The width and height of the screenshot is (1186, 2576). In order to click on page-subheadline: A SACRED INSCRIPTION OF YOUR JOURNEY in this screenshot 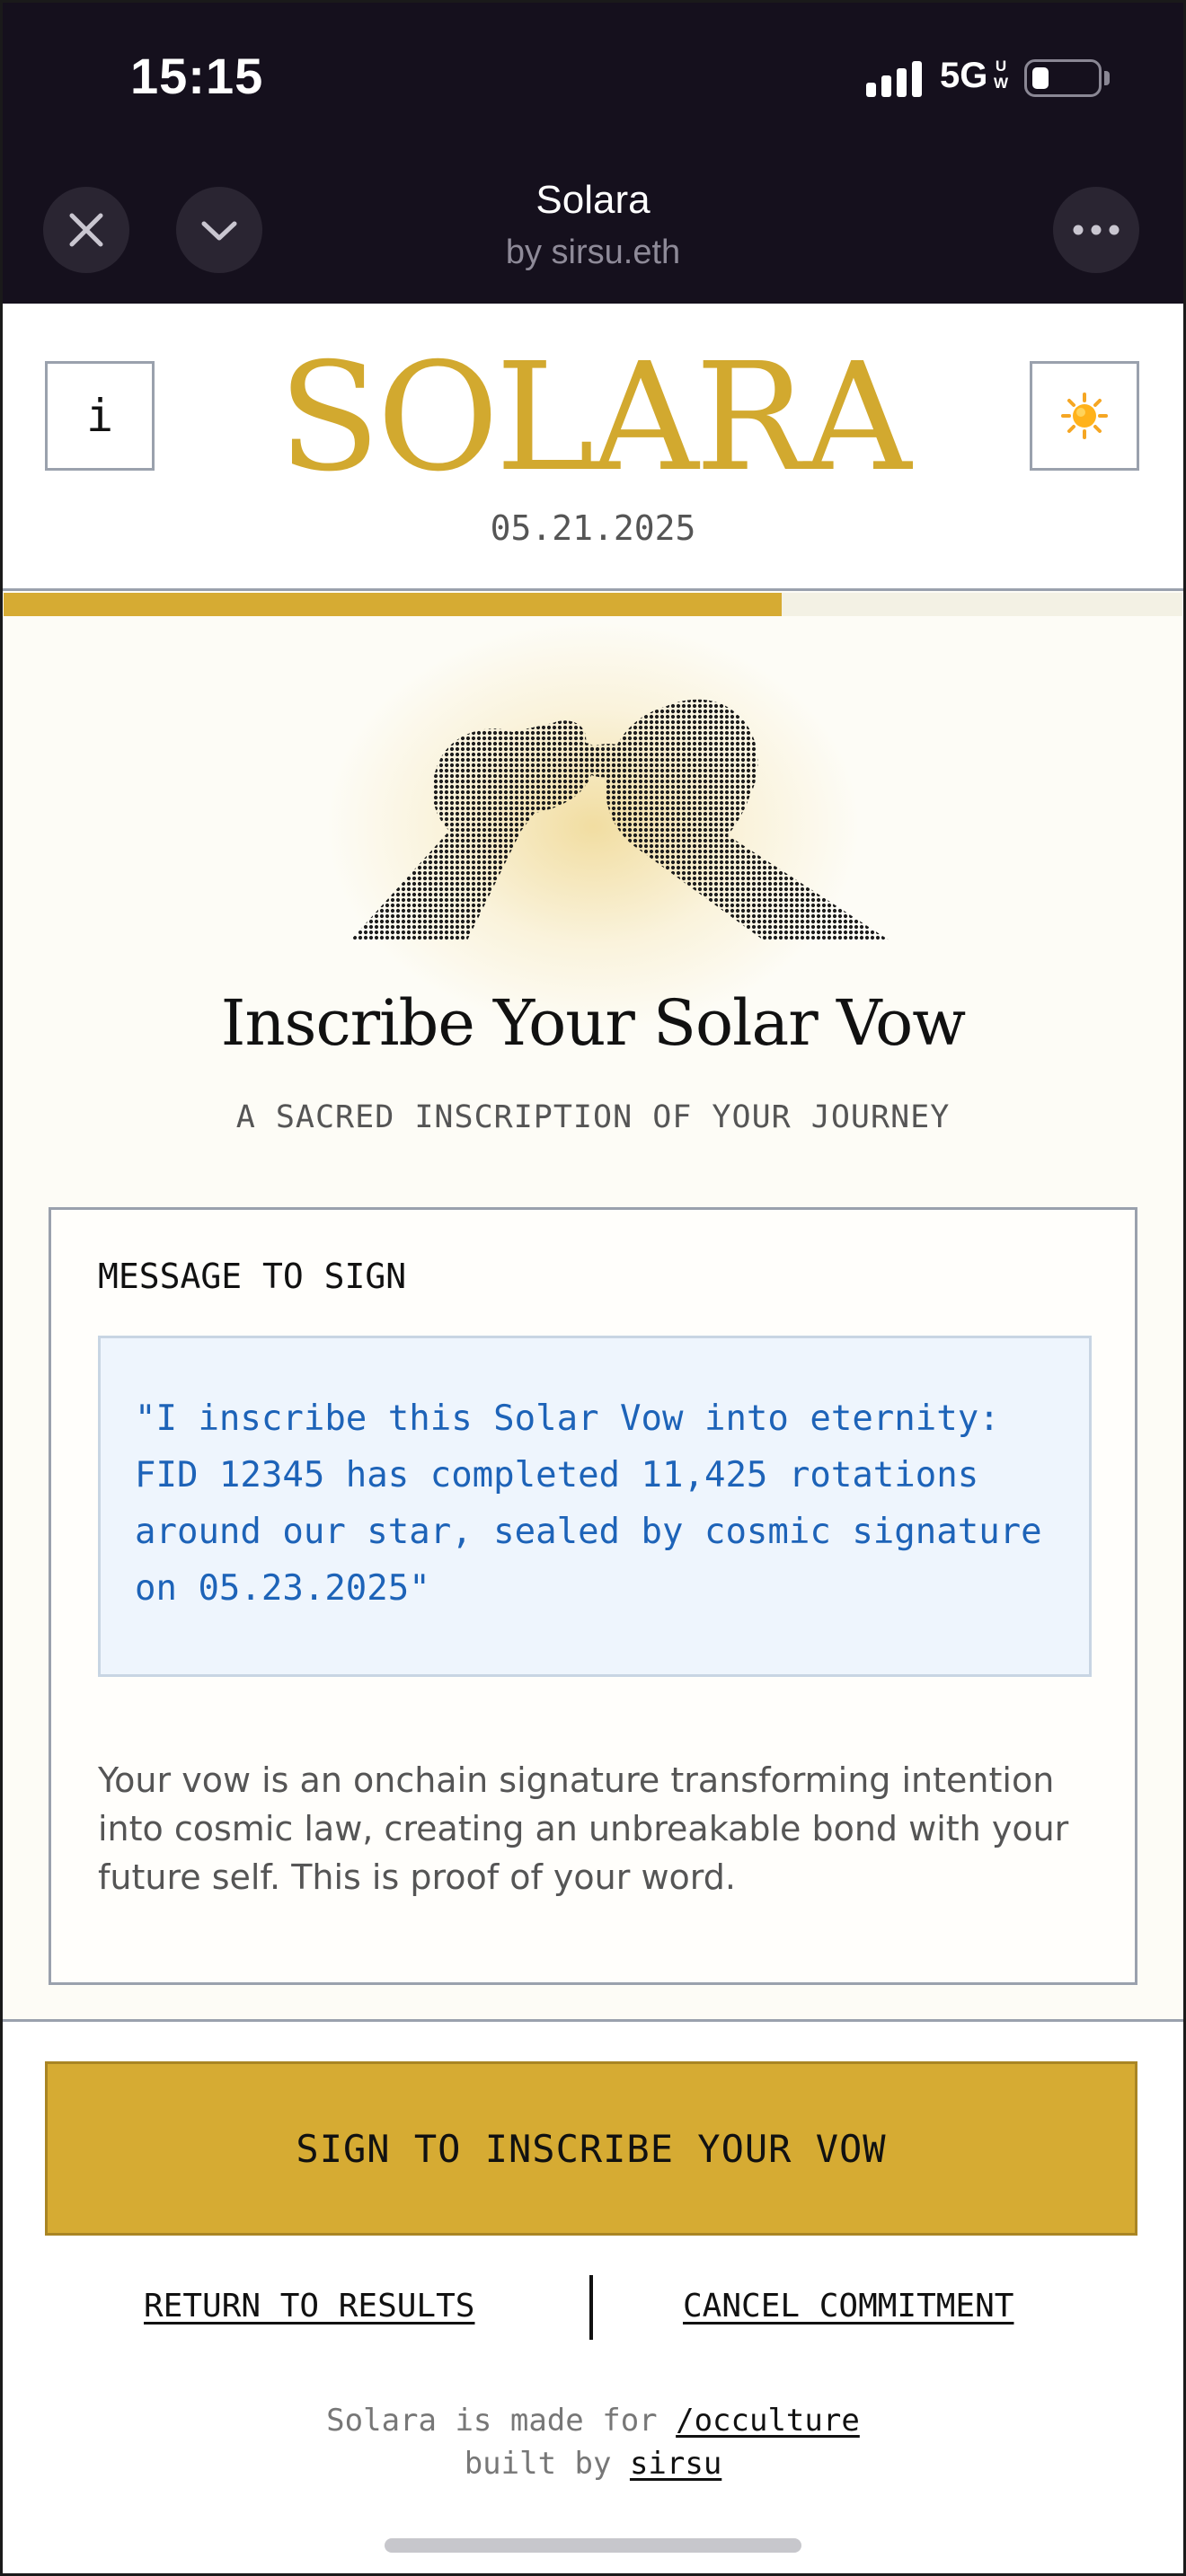, I will do `click(593, 1117)`.